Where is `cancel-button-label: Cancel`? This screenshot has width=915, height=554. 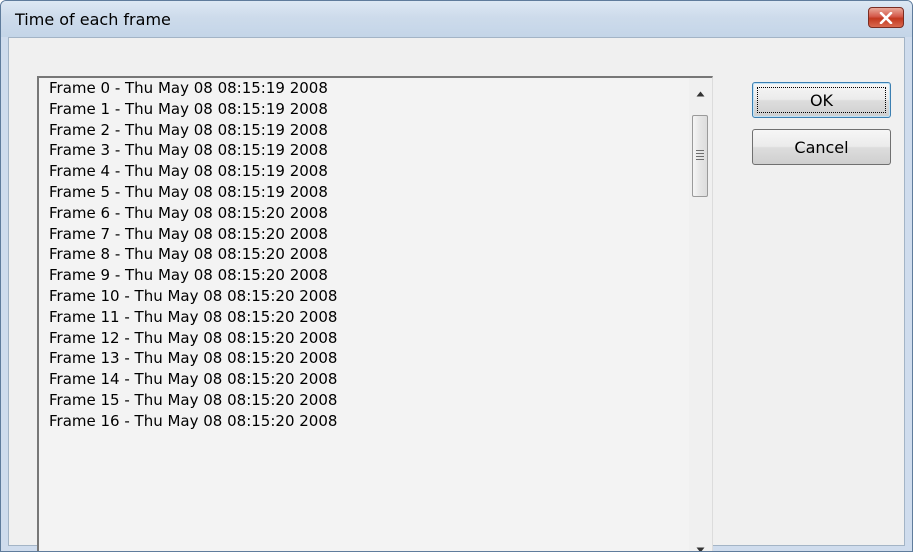 cancel-button-label: Cancel is located at coordinates (821, 147).